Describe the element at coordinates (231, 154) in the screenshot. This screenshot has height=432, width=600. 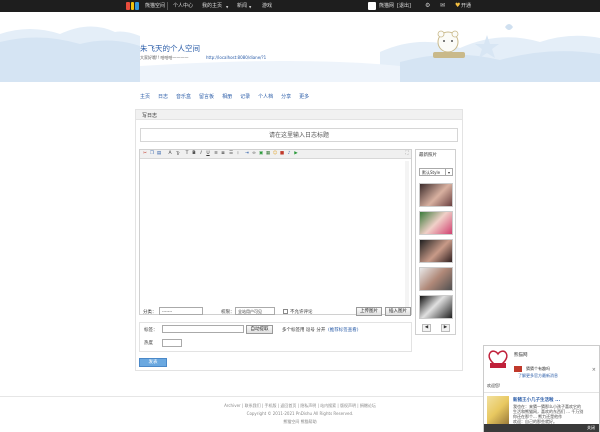
I see `ordered-list-icon: ☰` at that location.